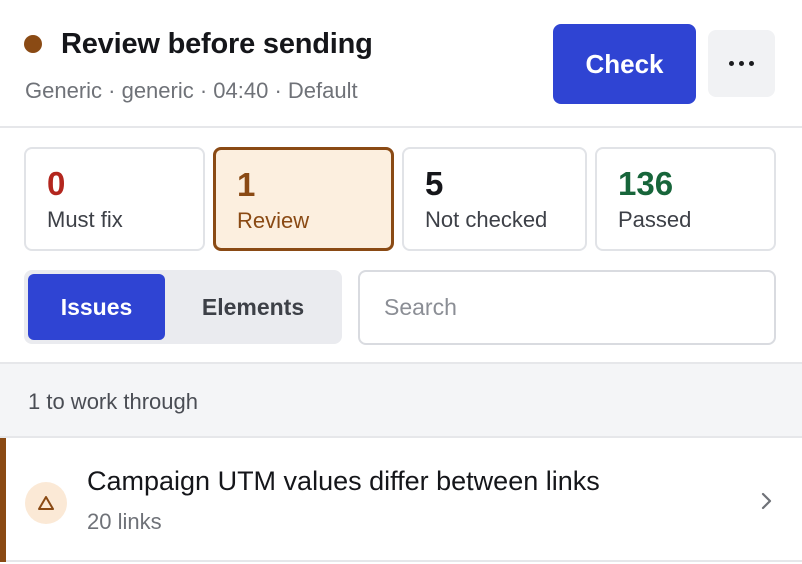  What do you see at coordinates (486, 219) in the screenshot?
I see `stat-label: Not checked` at bounding box center [486, 219].